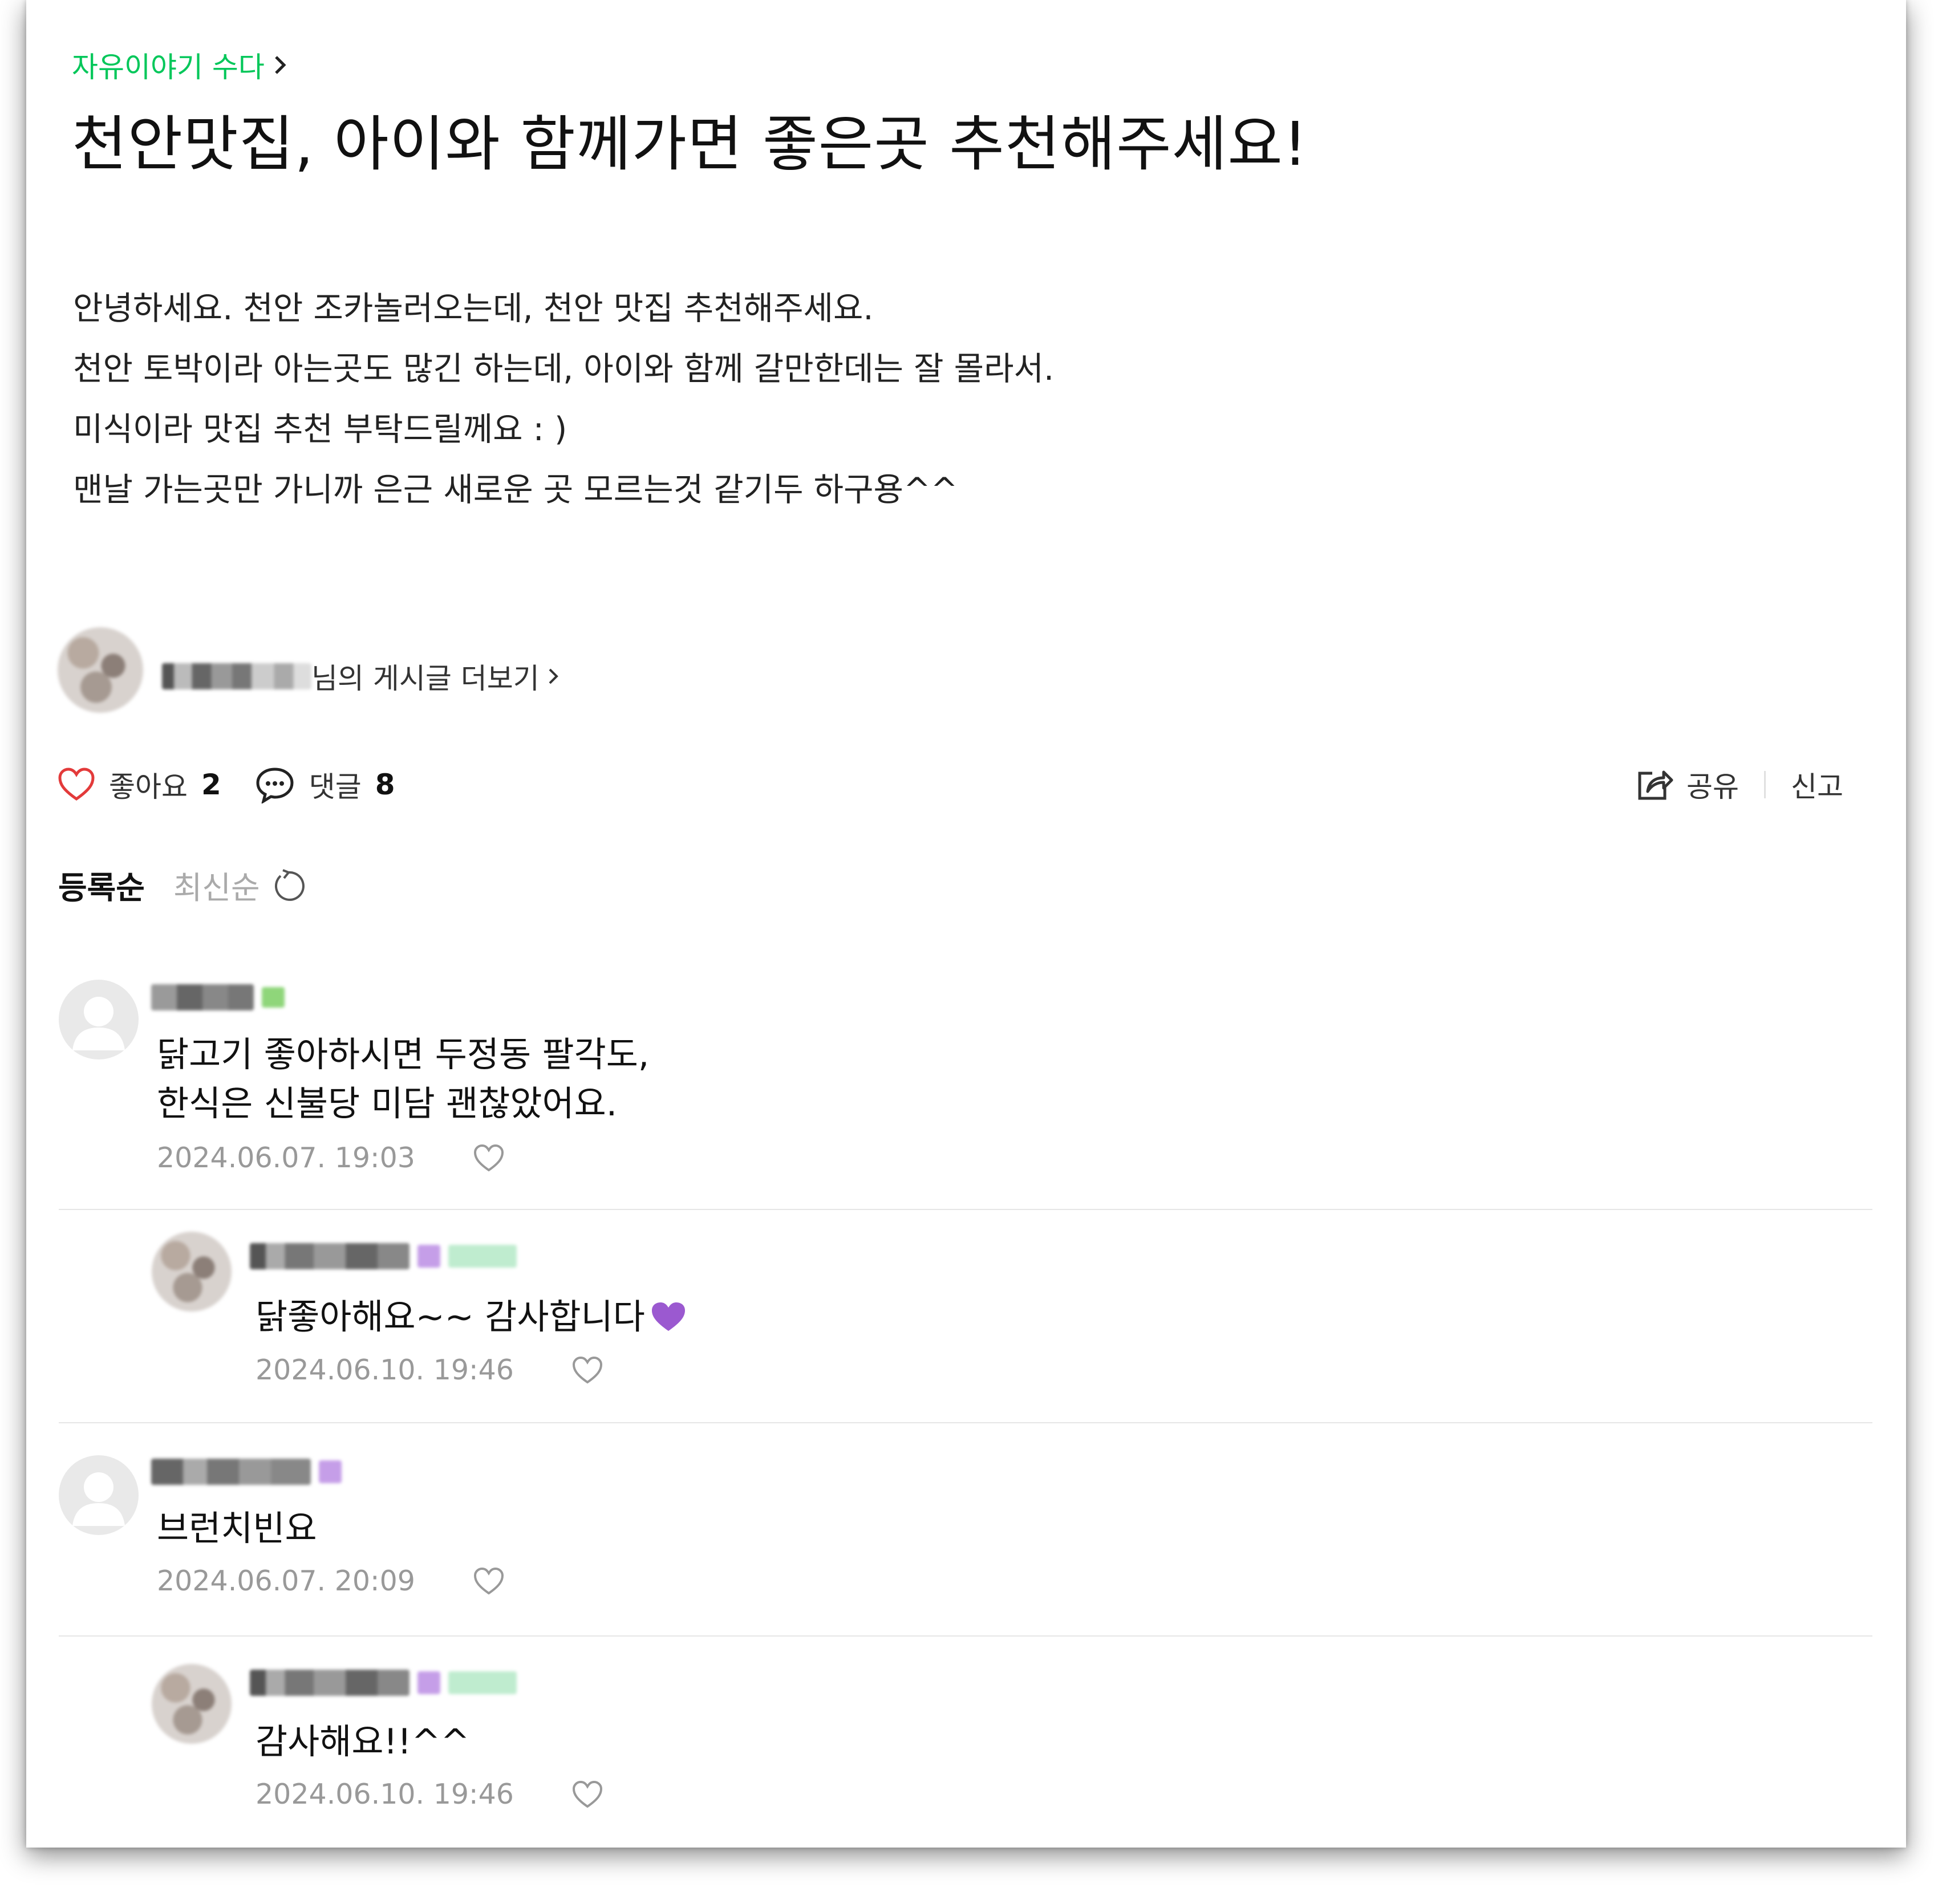  Describe the element at coordinates (148, 786) in the screenshot. I see `like-label: 좋아요` at that location.